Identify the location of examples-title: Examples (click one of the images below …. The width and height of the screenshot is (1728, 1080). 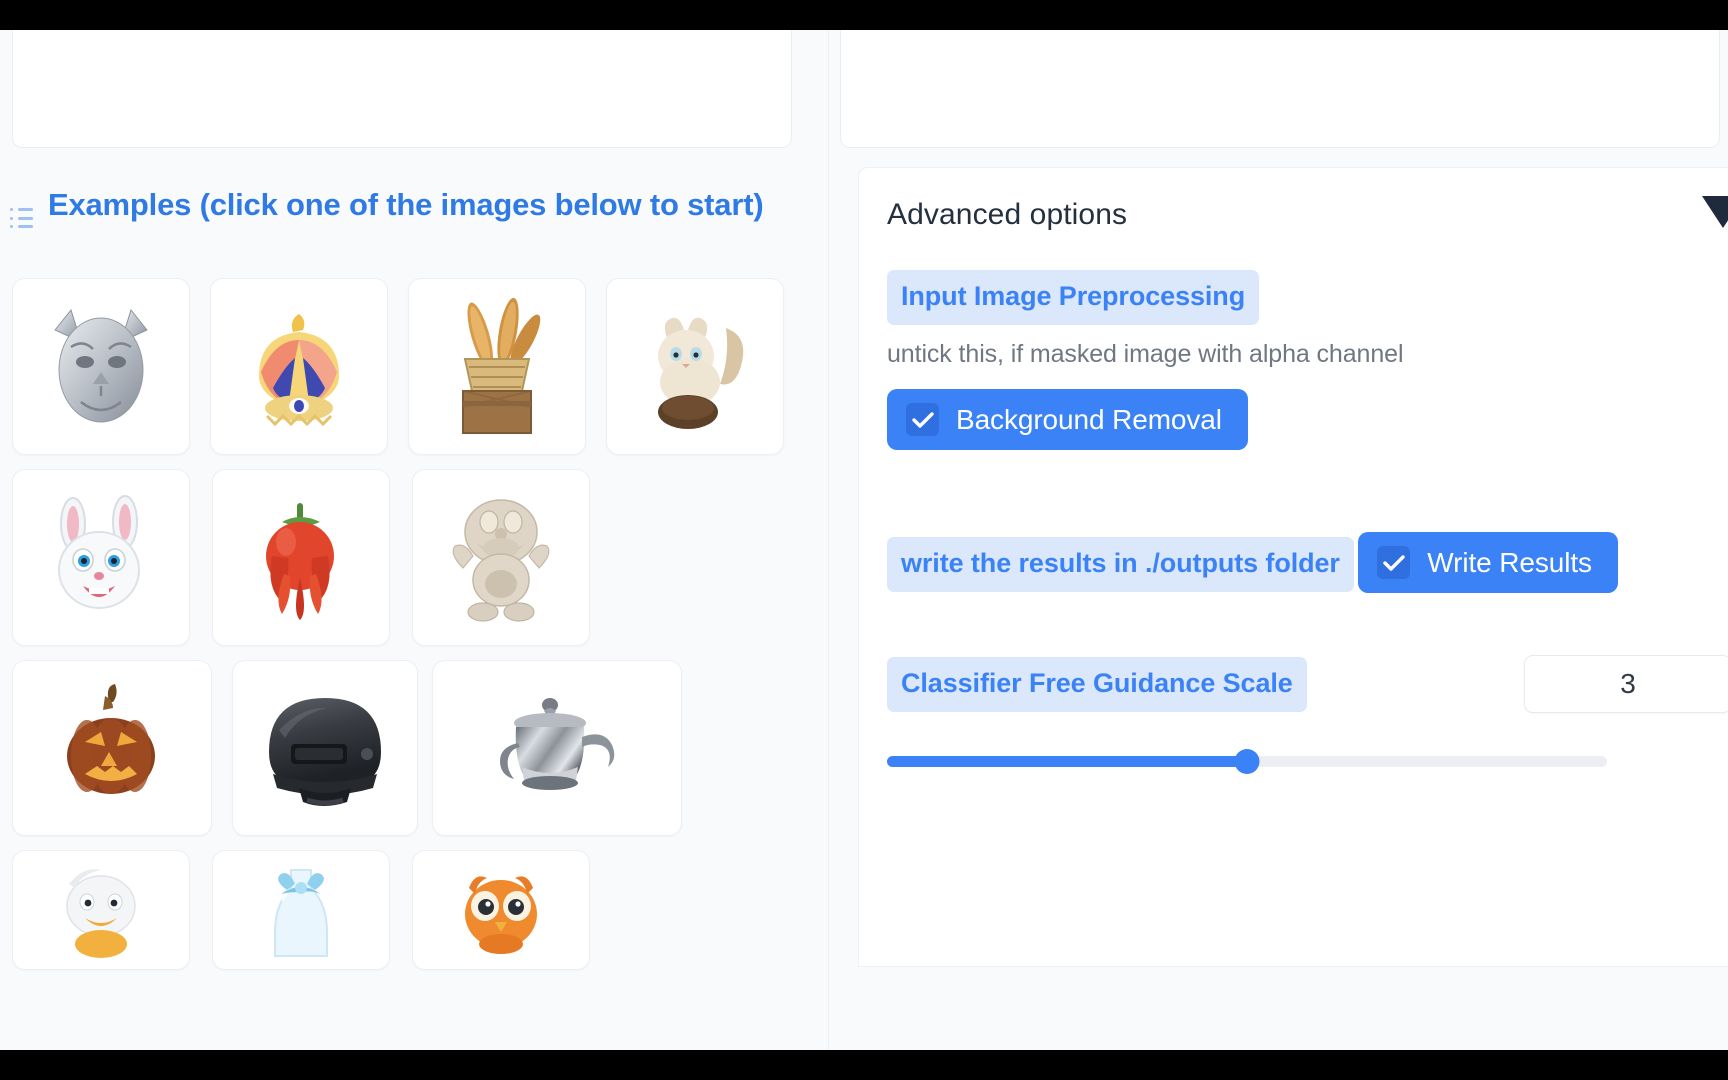
(406, 204).